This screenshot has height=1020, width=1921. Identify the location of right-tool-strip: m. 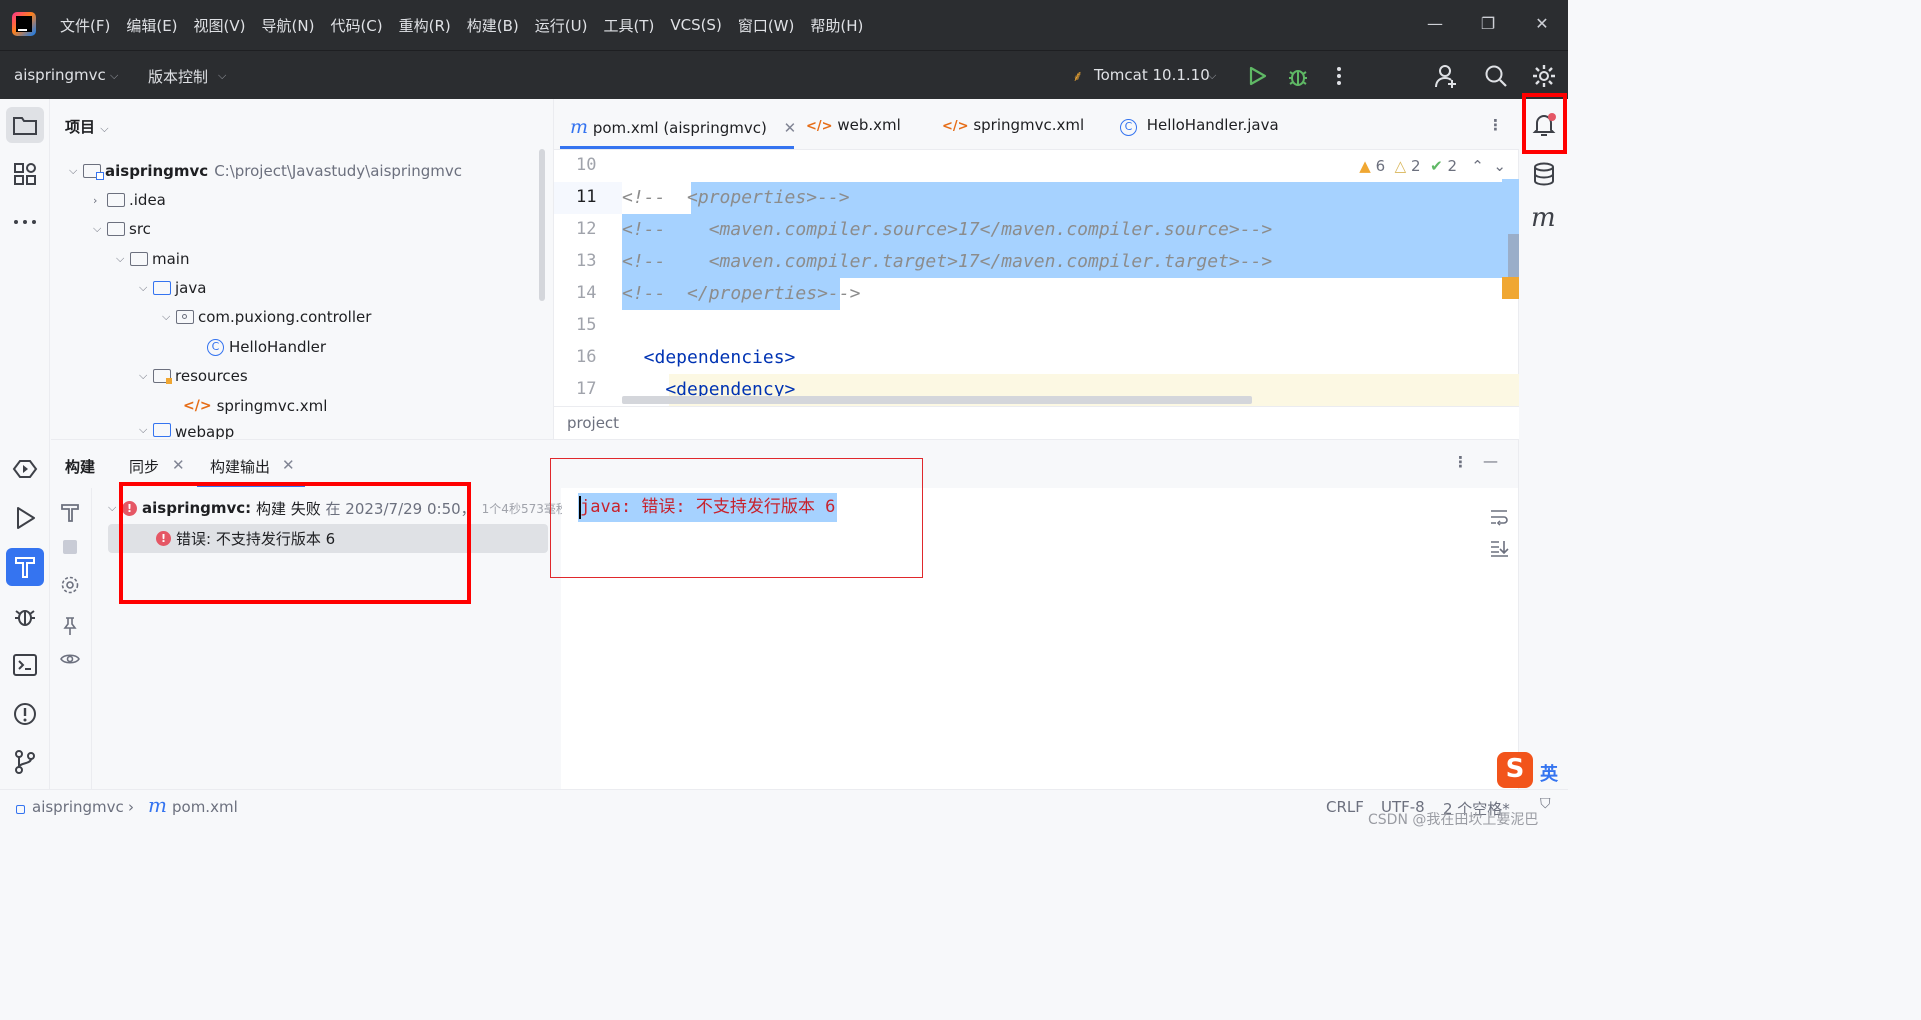
(1543, 444).